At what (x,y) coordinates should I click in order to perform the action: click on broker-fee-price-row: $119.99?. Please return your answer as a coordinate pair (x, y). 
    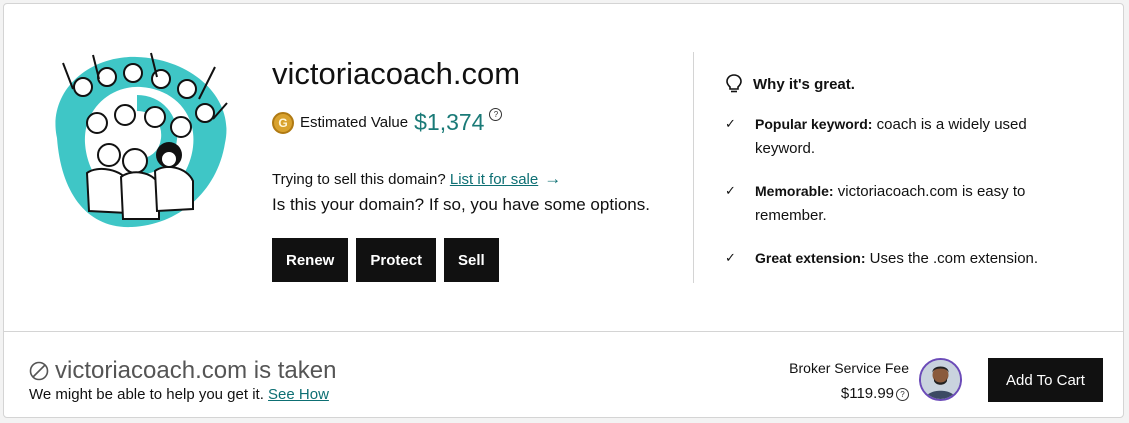
    Looking at the image, I should click on (849, 393).